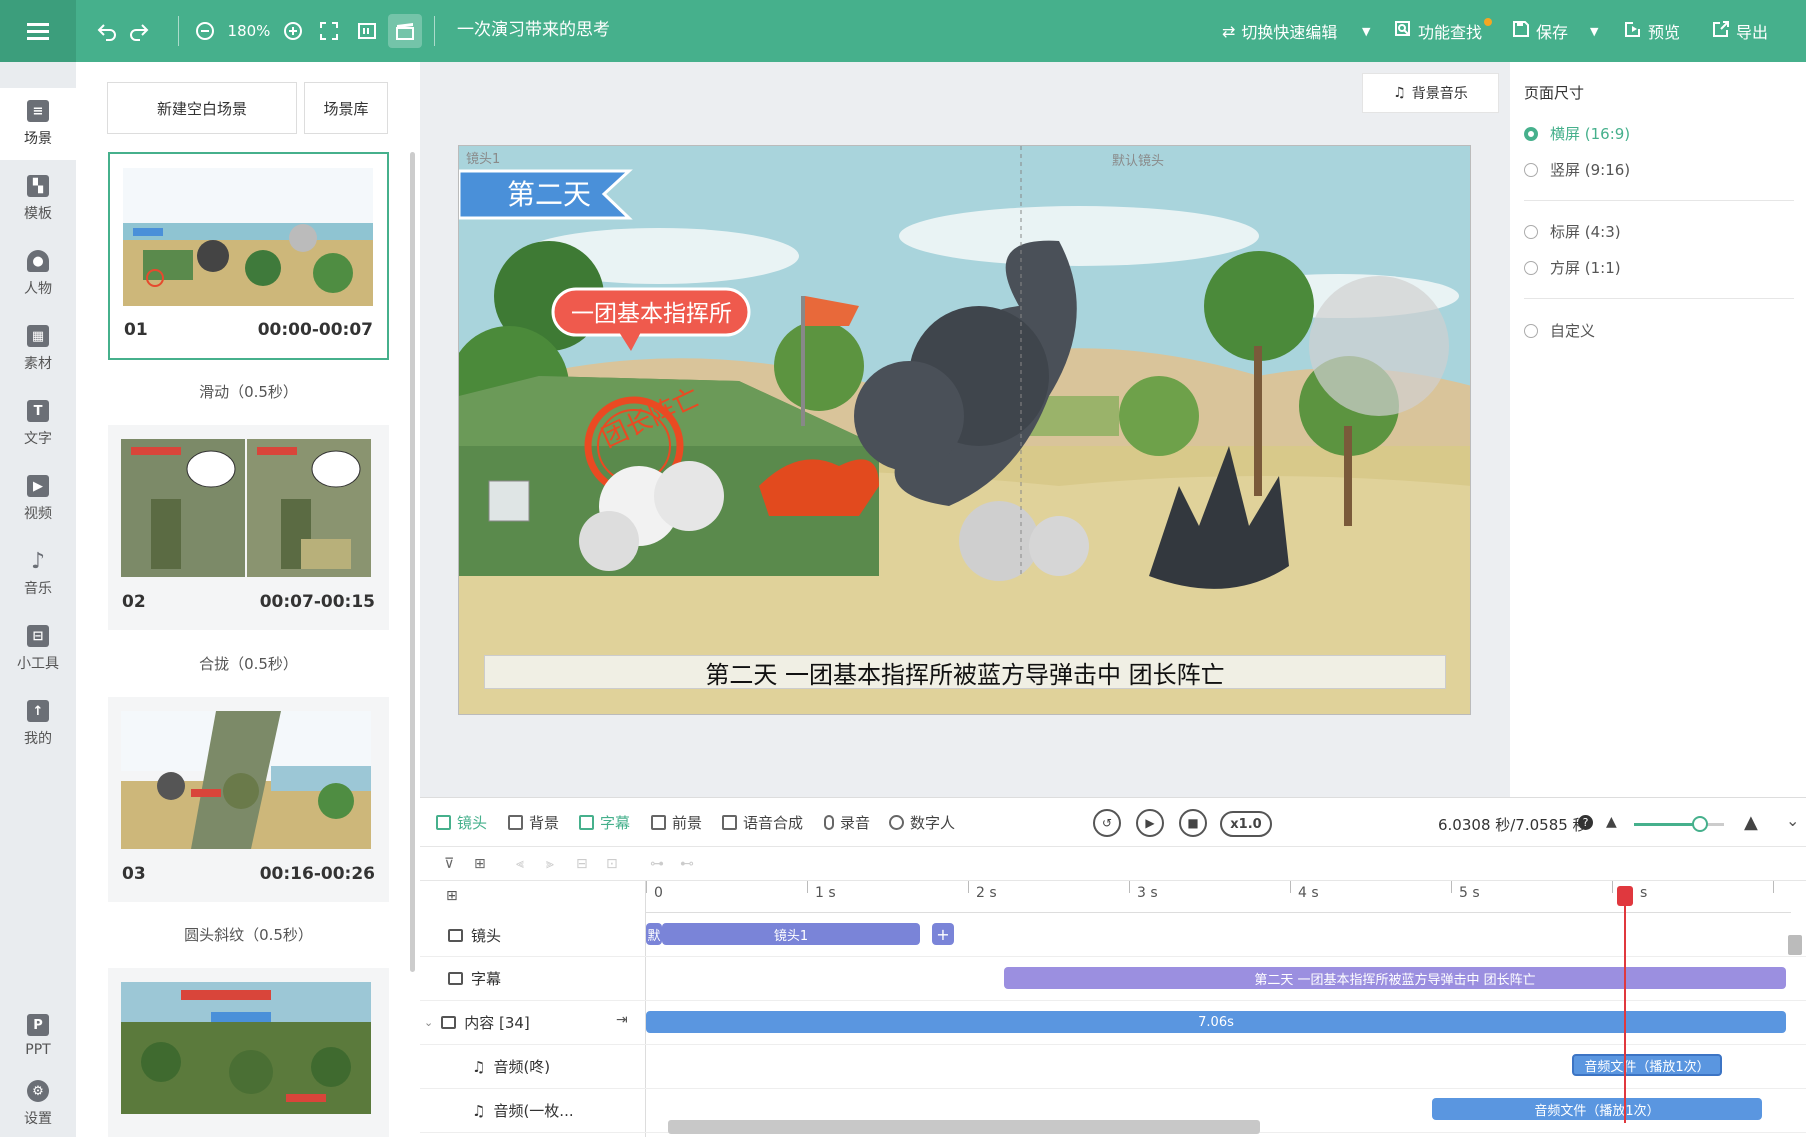 The height and width of the screenshot is (1137, 1806). What do you see at coordinates (1193, 823) in the screenshot?
I see `stop-icon: ■` at bounding box center [1193, 823].